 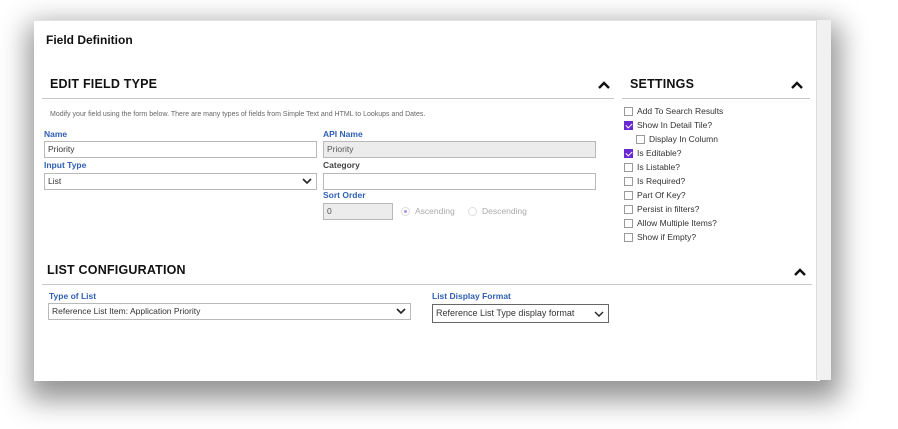 I want to click on setting-label: Add To Search Results, so click(x=680, y=111).